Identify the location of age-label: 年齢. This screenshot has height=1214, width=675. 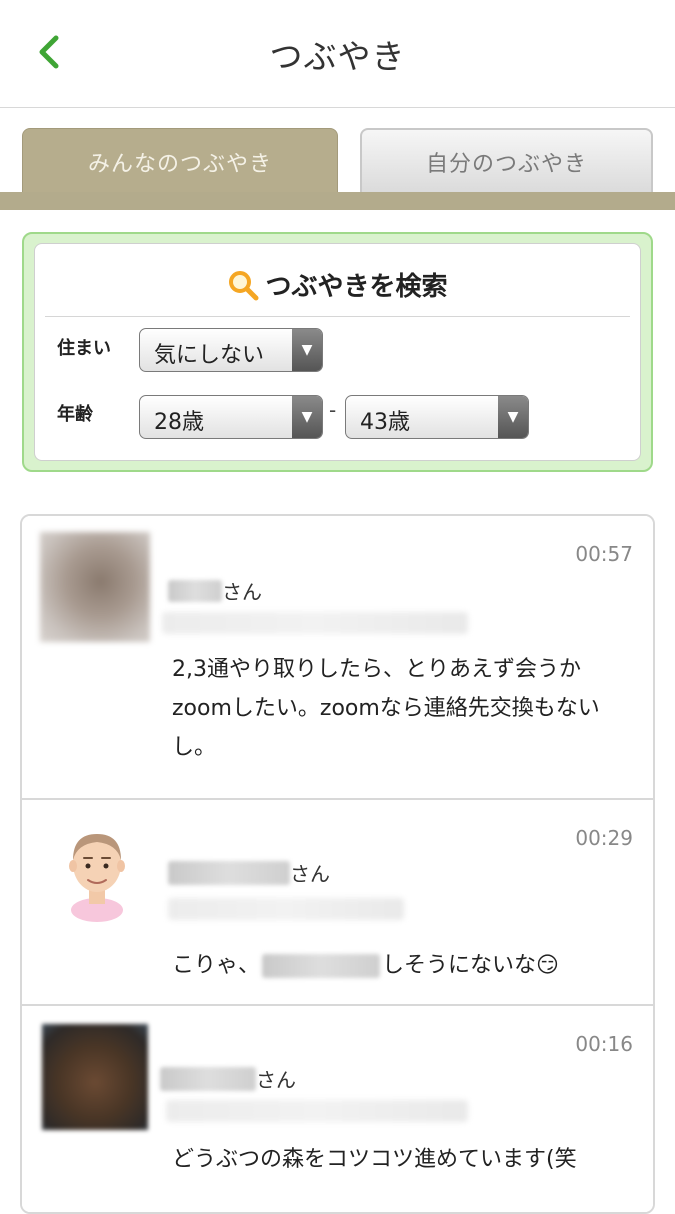
(75, 414).